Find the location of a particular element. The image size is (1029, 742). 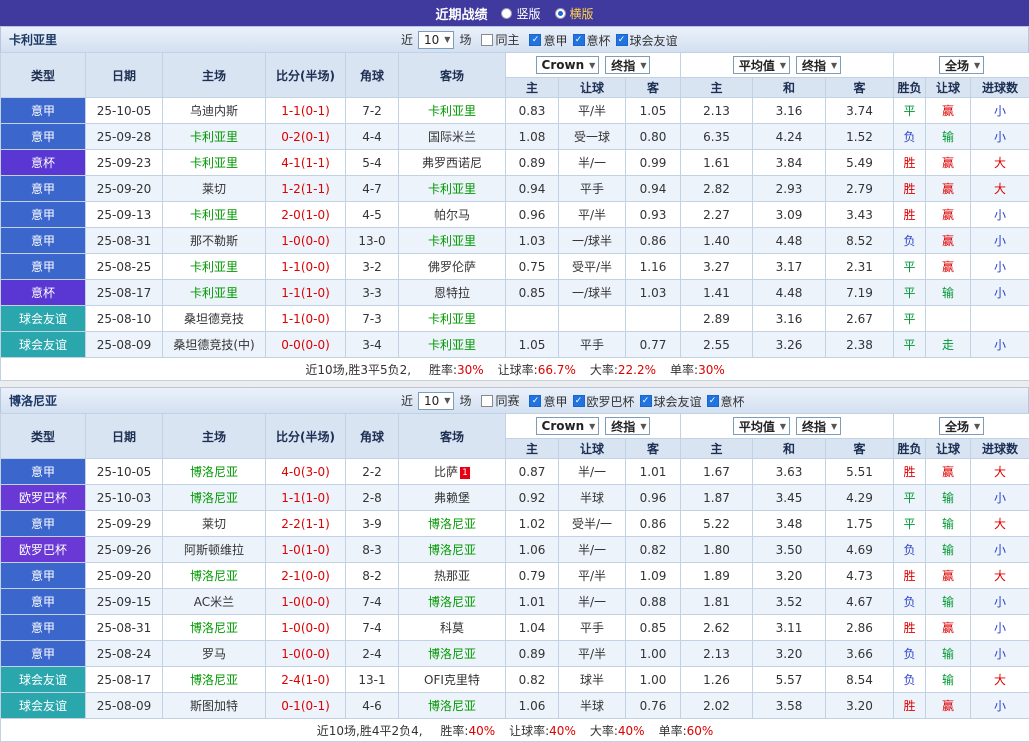

away-team: 热那亚 is located at coordinates (452, 576).